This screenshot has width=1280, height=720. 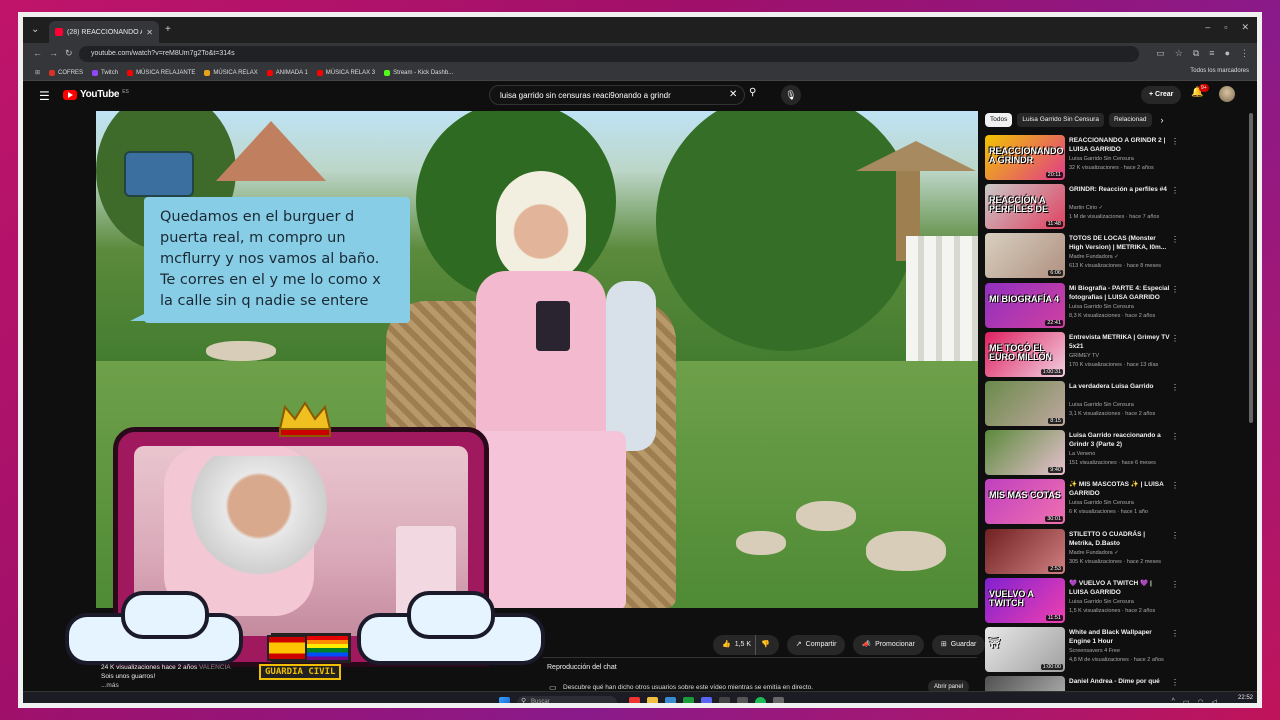 What do you see at coordinates (1186, 700) in the screenshot?
I see `battery-icon: ▭` at bounding box center [1186, 700].